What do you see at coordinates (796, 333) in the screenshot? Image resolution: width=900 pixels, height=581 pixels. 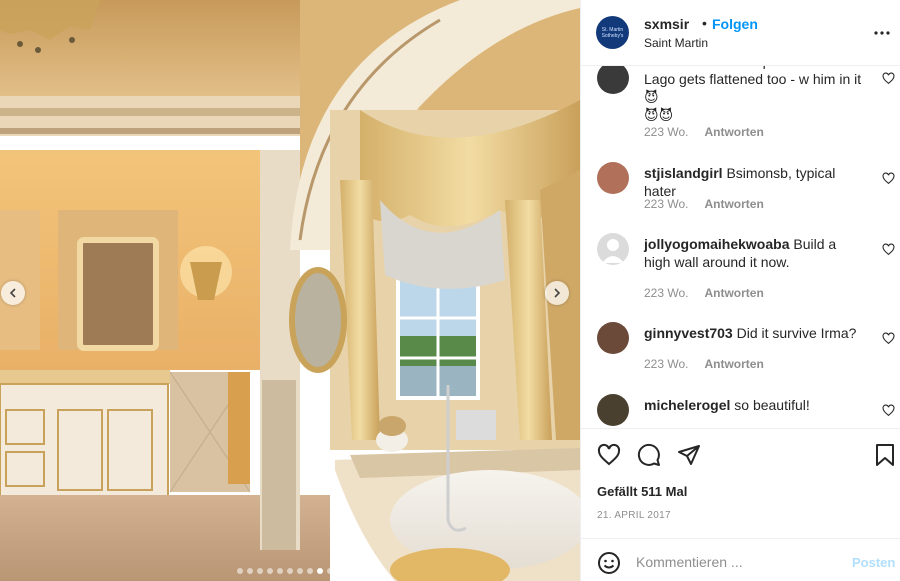 I see `comment-body: Did it survive Irma?` at bounding box center [796, 333].